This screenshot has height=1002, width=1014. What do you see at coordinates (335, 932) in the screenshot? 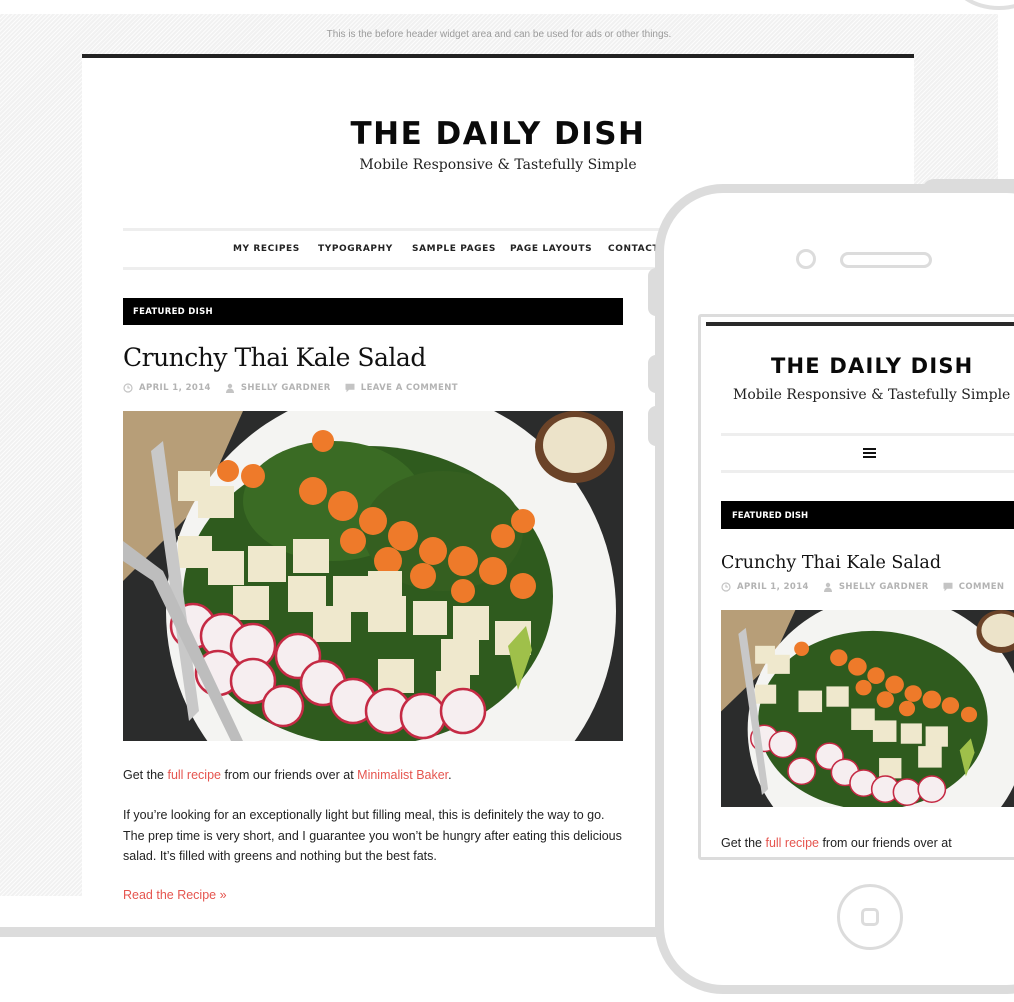
I see `laptop-base` at bounding box center [335, 932].